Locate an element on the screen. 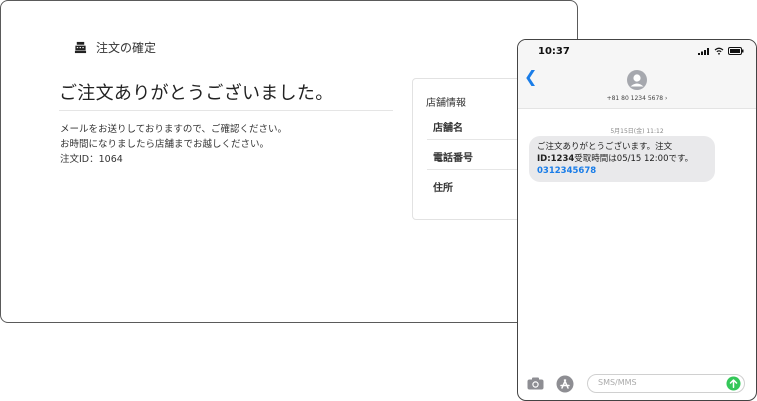  conversation-header: 10:37 ❮ +81 80 1234 5678 › is located at coordinates (637, 74).